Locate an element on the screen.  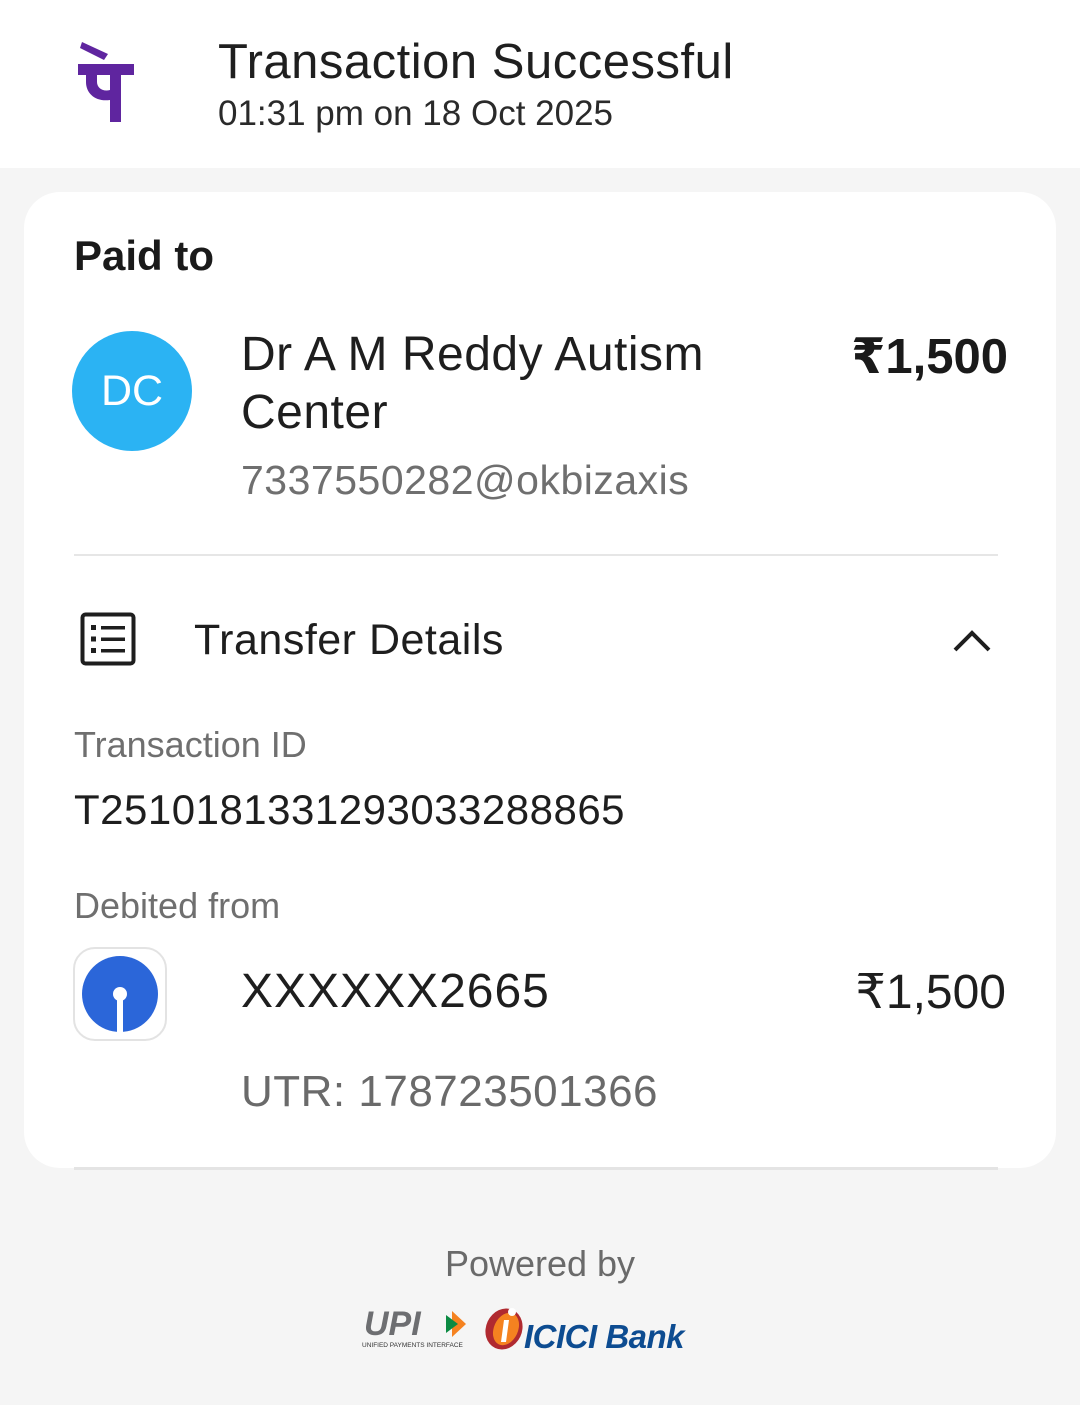
bank-name: ICICI Bank is located at coordinates (604, 1336).